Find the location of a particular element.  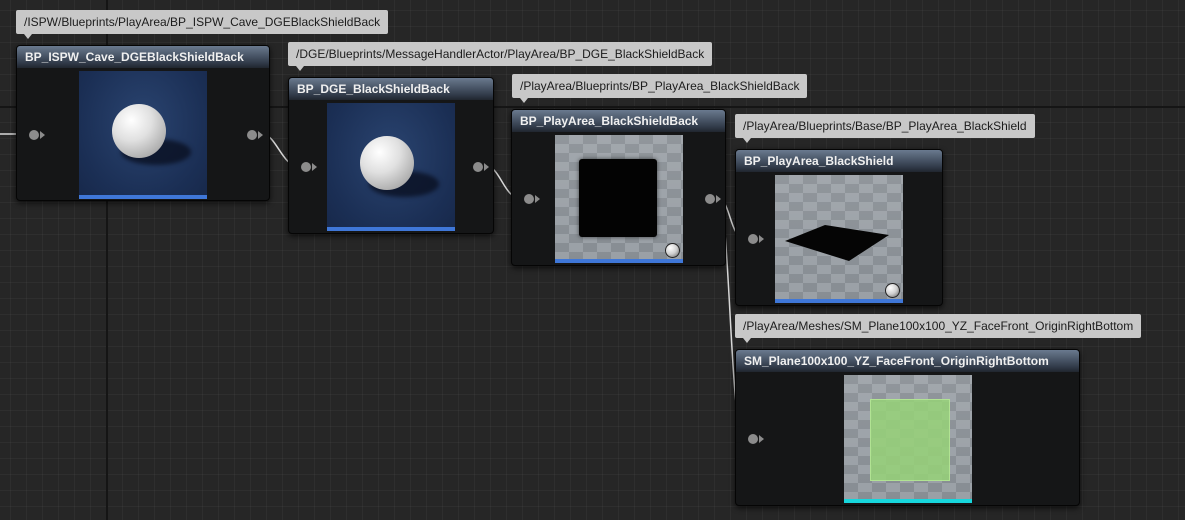

node-title: BP_PlayArea_BlackShieldBack is located at coordinates (618, 121).